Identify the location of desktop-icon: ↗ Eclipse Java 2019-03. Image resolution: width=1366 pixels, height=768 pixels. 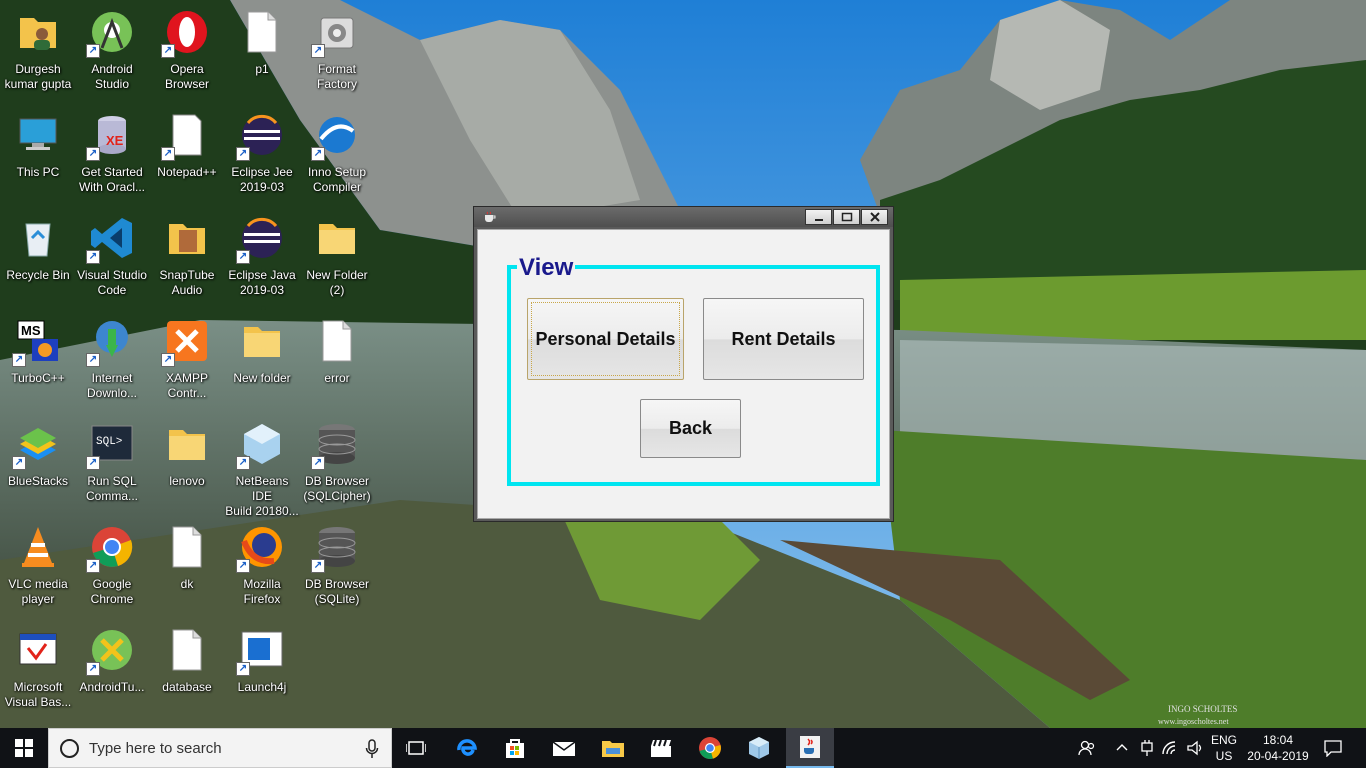
(262, 256).